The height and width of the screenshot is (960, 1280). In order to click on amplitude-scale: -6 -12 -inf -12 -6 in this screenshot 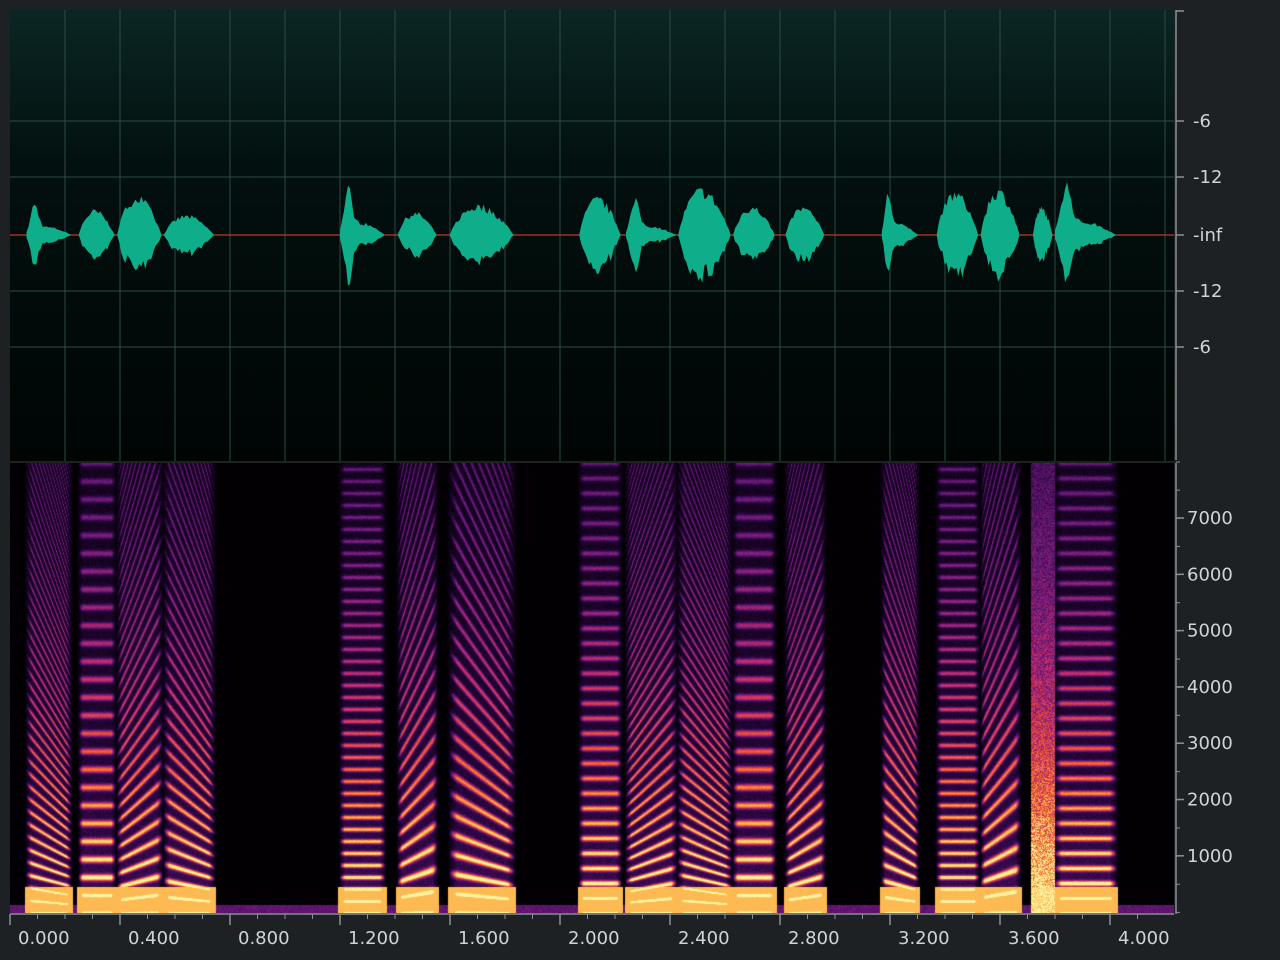, I will do `click(1199, 235)`.